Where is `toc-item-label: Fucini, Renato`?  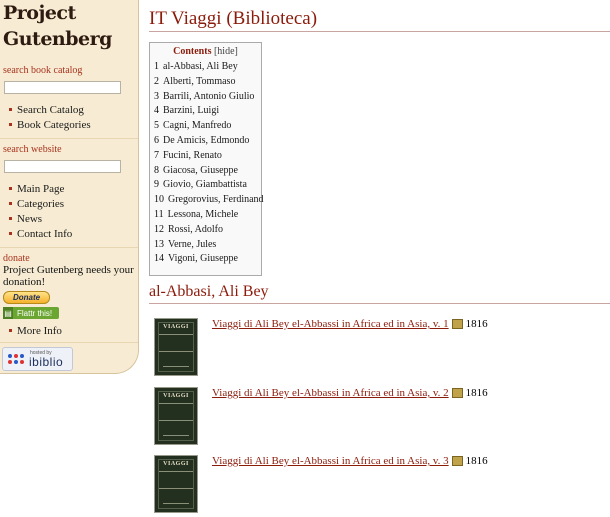 toc-item-label: Fucini, Renato is located at coordinates (192, 155).